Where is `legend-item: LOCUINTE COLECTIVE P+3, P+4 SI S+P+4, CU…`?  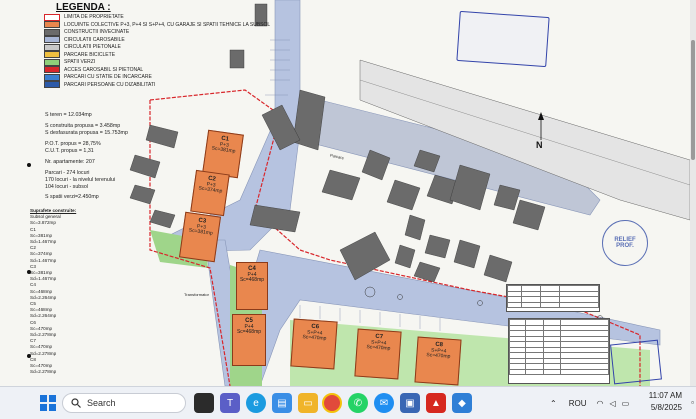 legend-item: LOCUINTE COLECTIVE P+3, P+4 SI S+P+4, CU… is located at coordinates (157, 24).